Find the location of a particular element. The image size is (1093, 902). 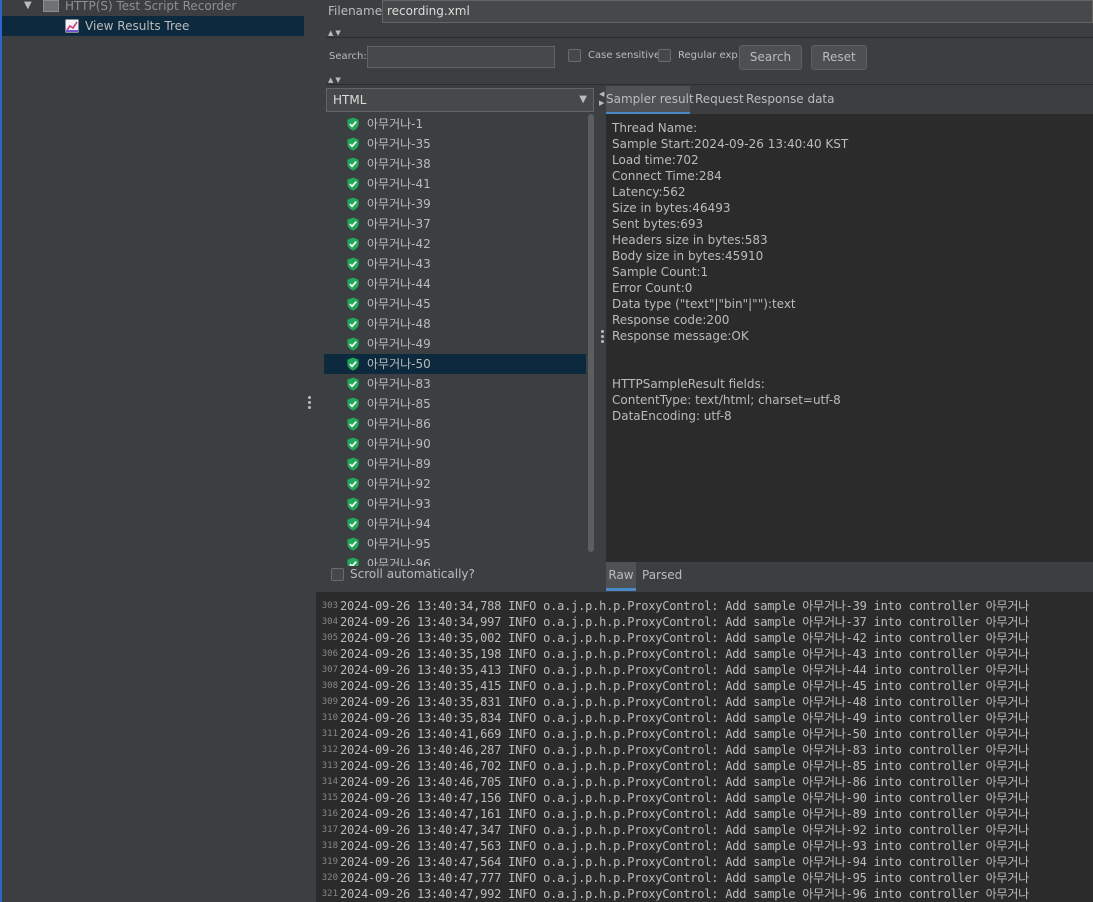

result-item: 아무거나-49 is located at coordinates (455, 344).